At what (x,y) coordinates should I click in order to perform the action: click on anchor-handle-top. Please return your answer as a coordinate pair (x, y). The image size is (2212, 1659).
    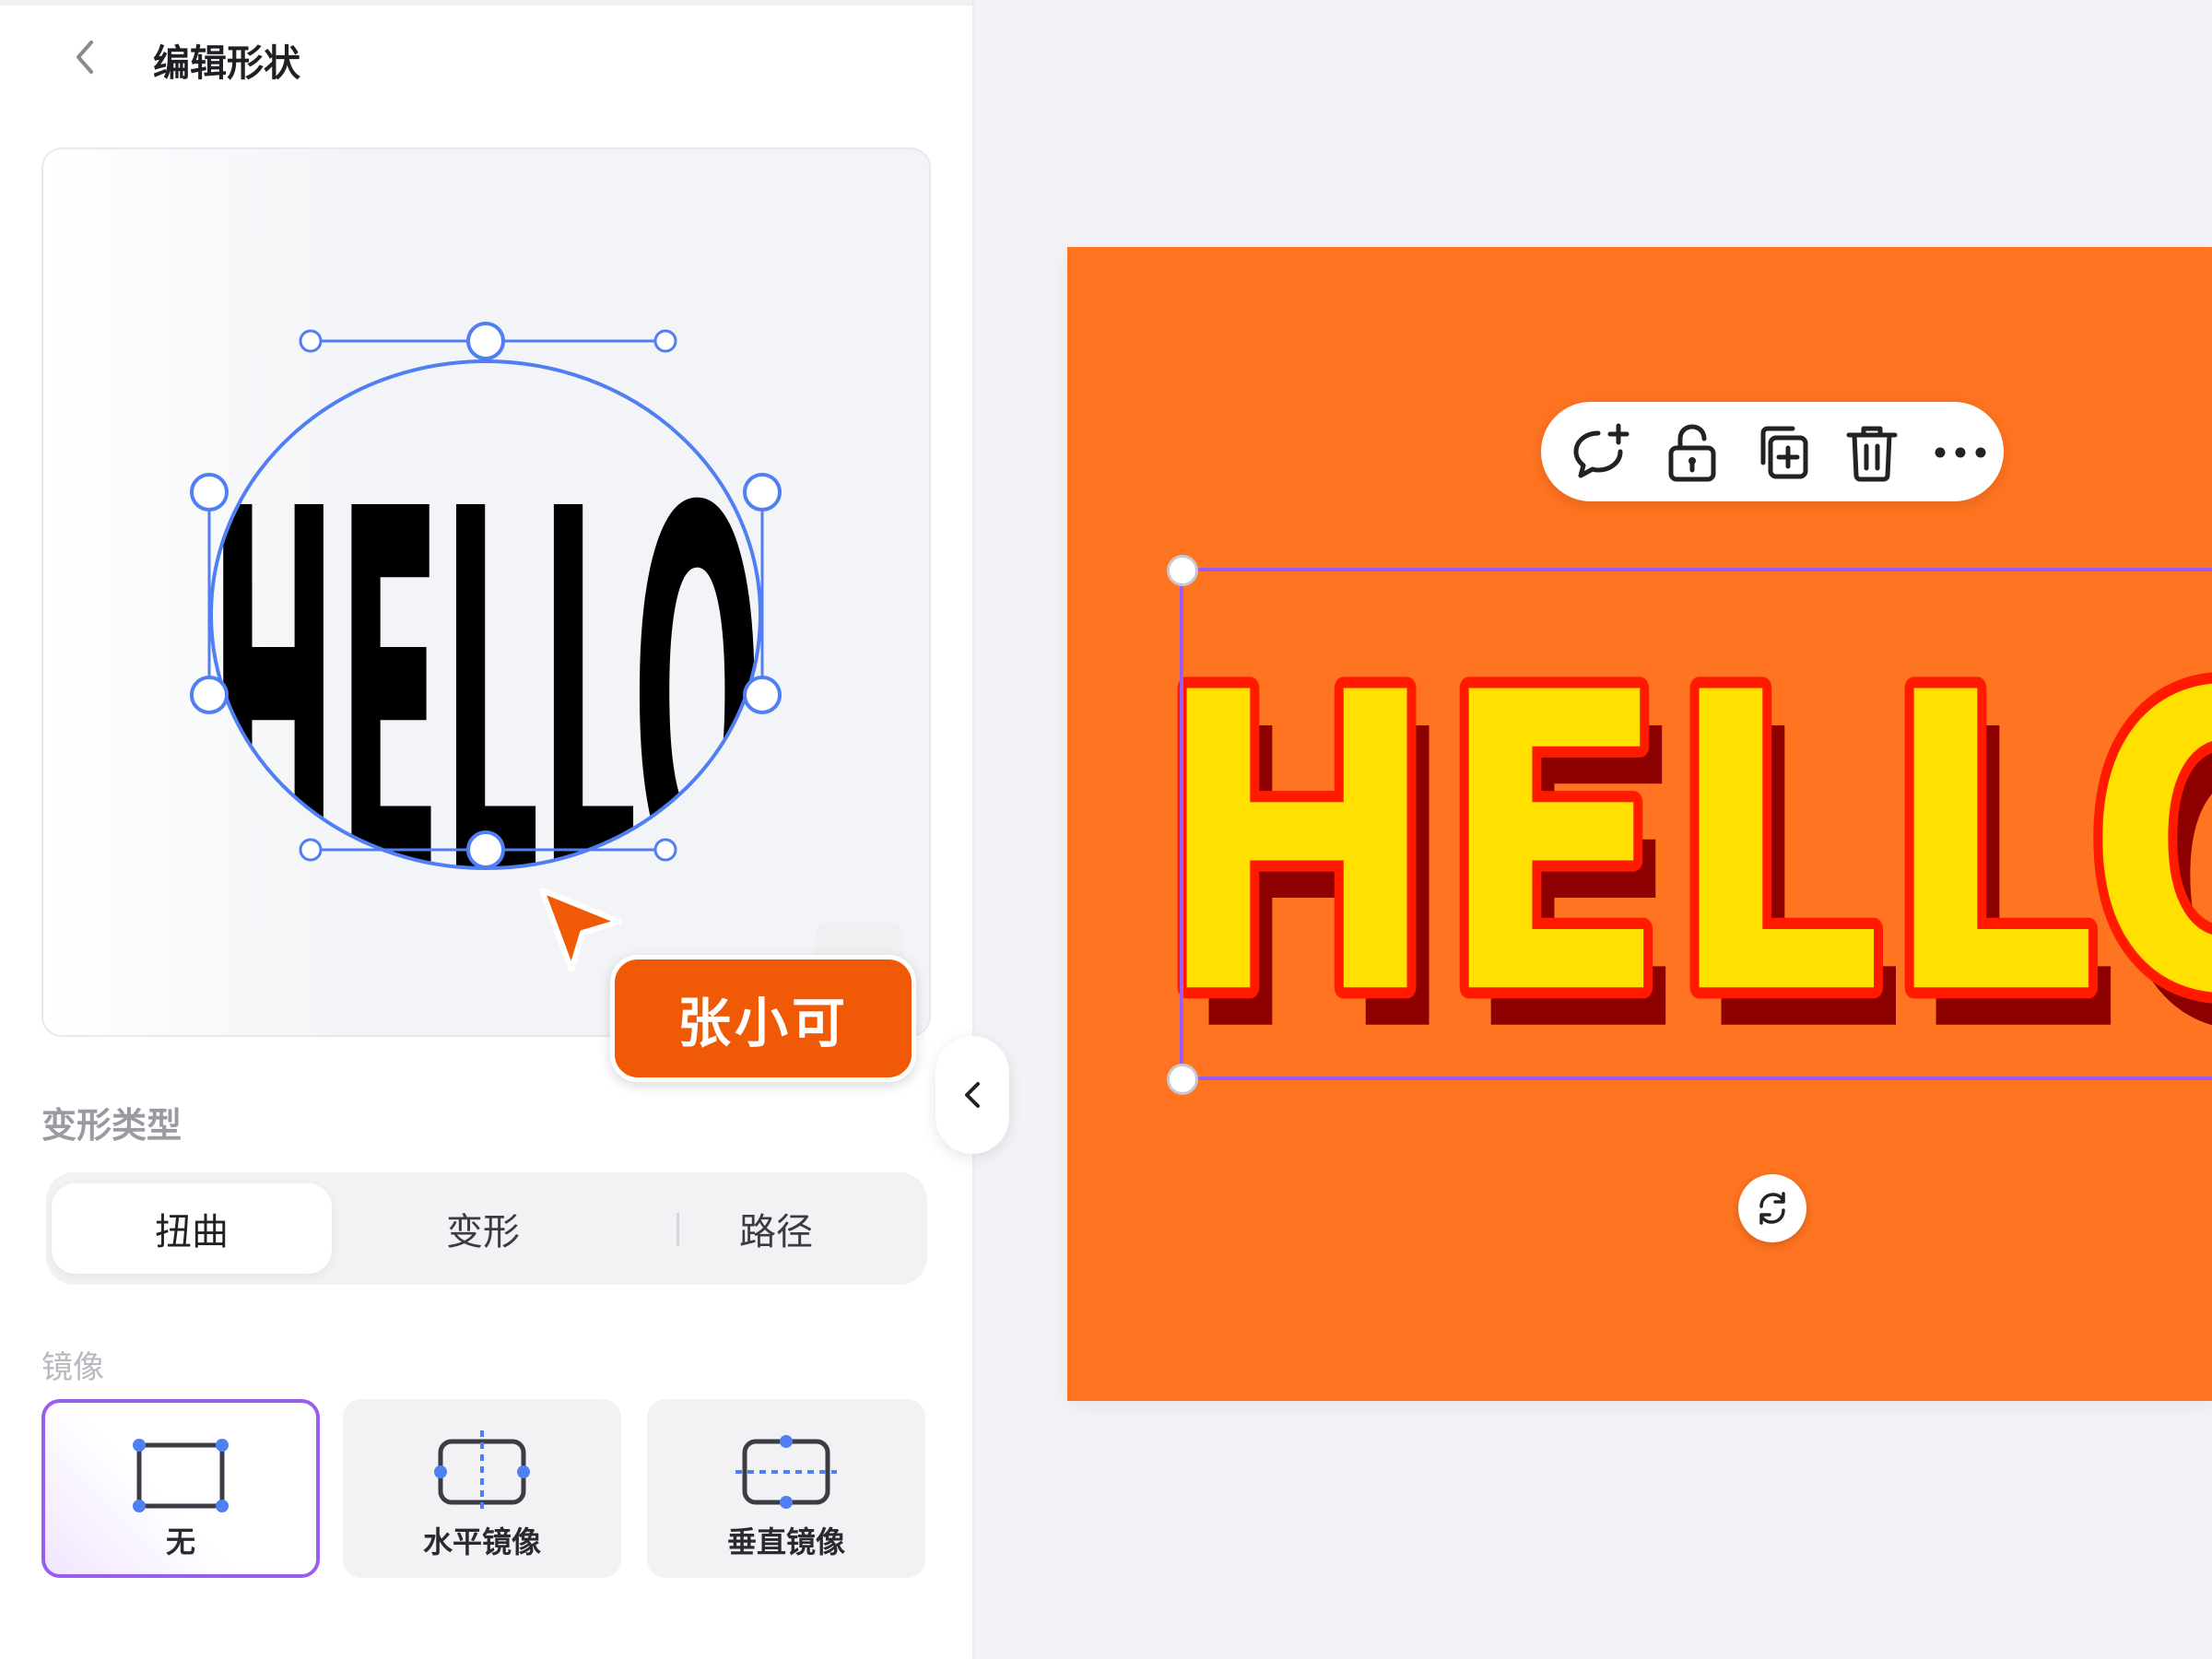
    Looking at the image, I should click on (485, 341).